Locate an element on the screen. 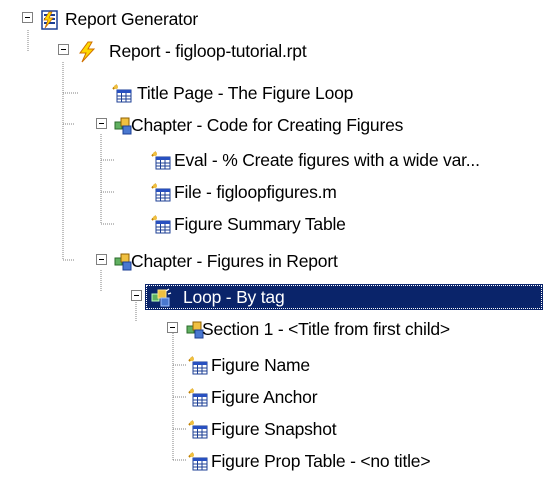 This screenshot has width=560, height=482. node-label: Title Page - The Figure Loop is located at coordinates (245, 93).